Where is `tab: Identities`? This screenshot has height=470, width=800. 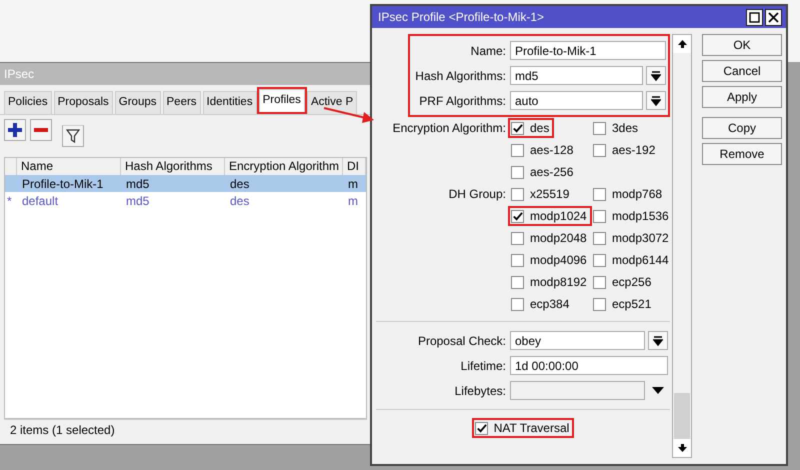
tab: Identities is located at coordinates (229, 102).